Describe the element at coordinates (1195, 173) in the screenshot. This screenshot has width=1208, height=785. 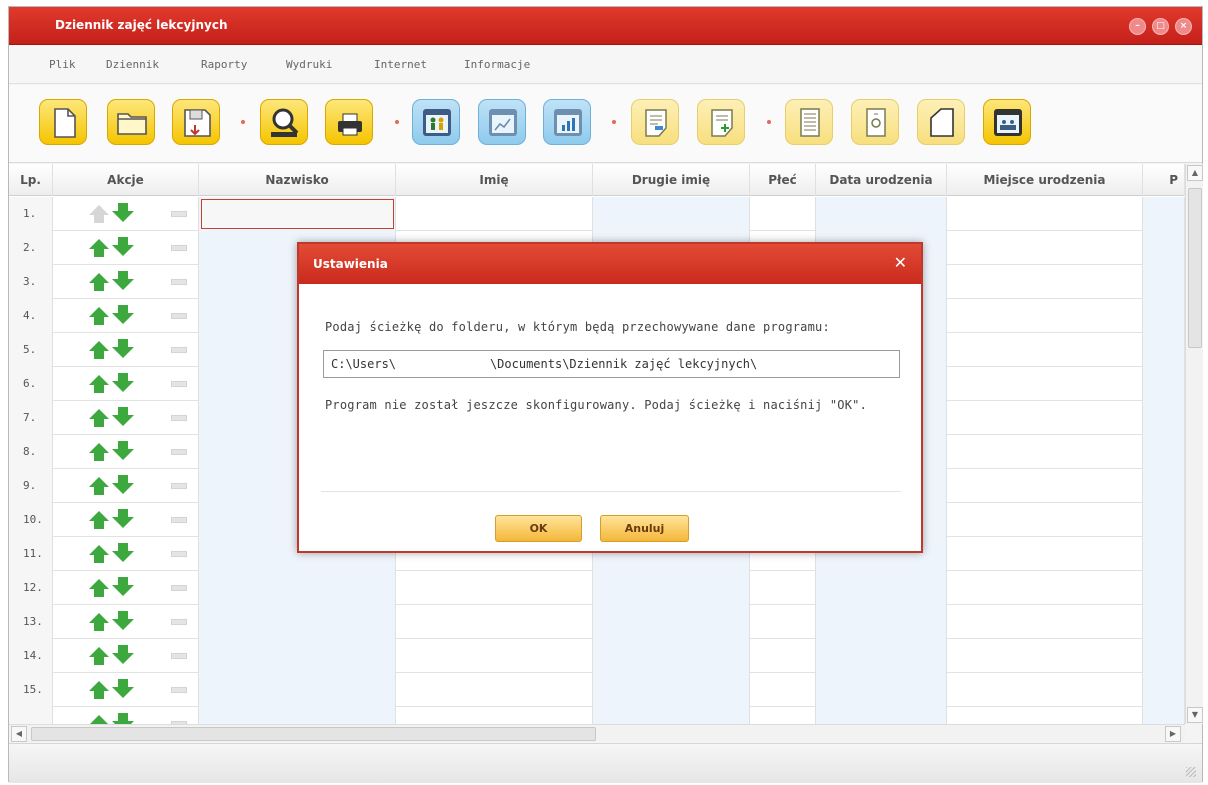
I see `scroll-up-icon: ▲` at that location.